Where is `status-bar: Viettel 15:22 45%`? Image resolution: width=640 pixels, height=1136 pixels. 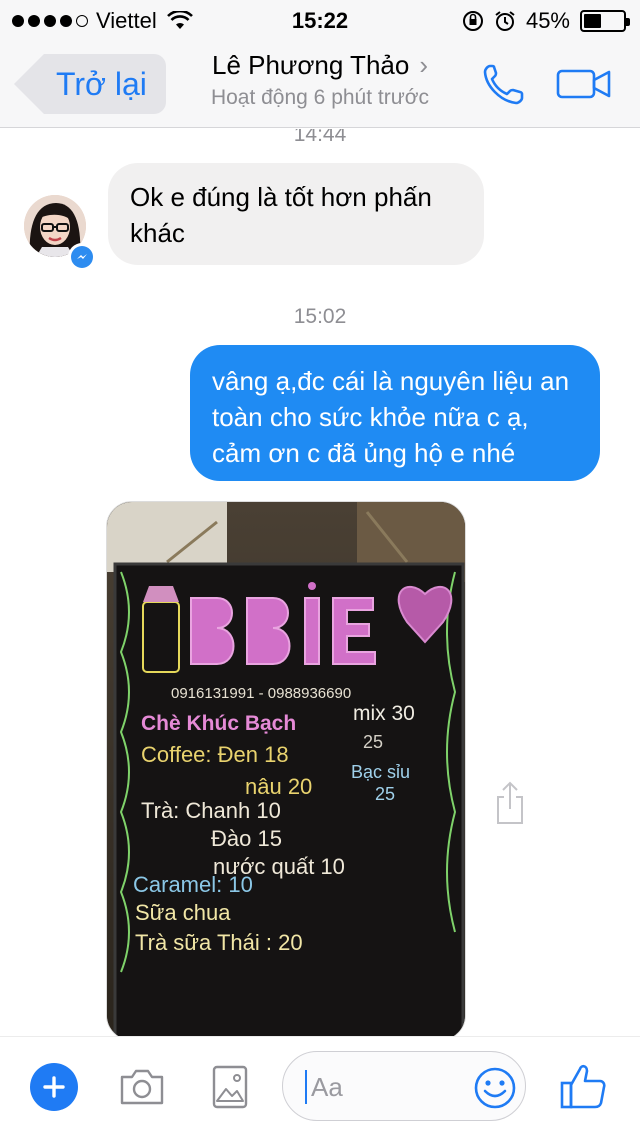
status-bar: Viettel 15:22 45% is located at coordinates (320, 20).